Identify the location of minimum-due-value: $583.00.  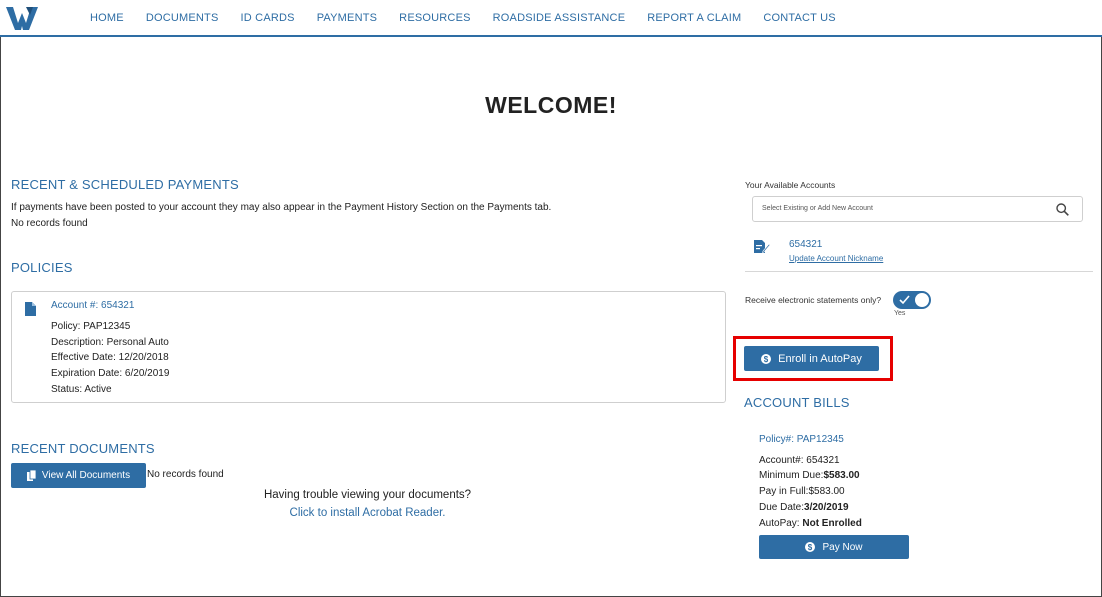
(841, 475).